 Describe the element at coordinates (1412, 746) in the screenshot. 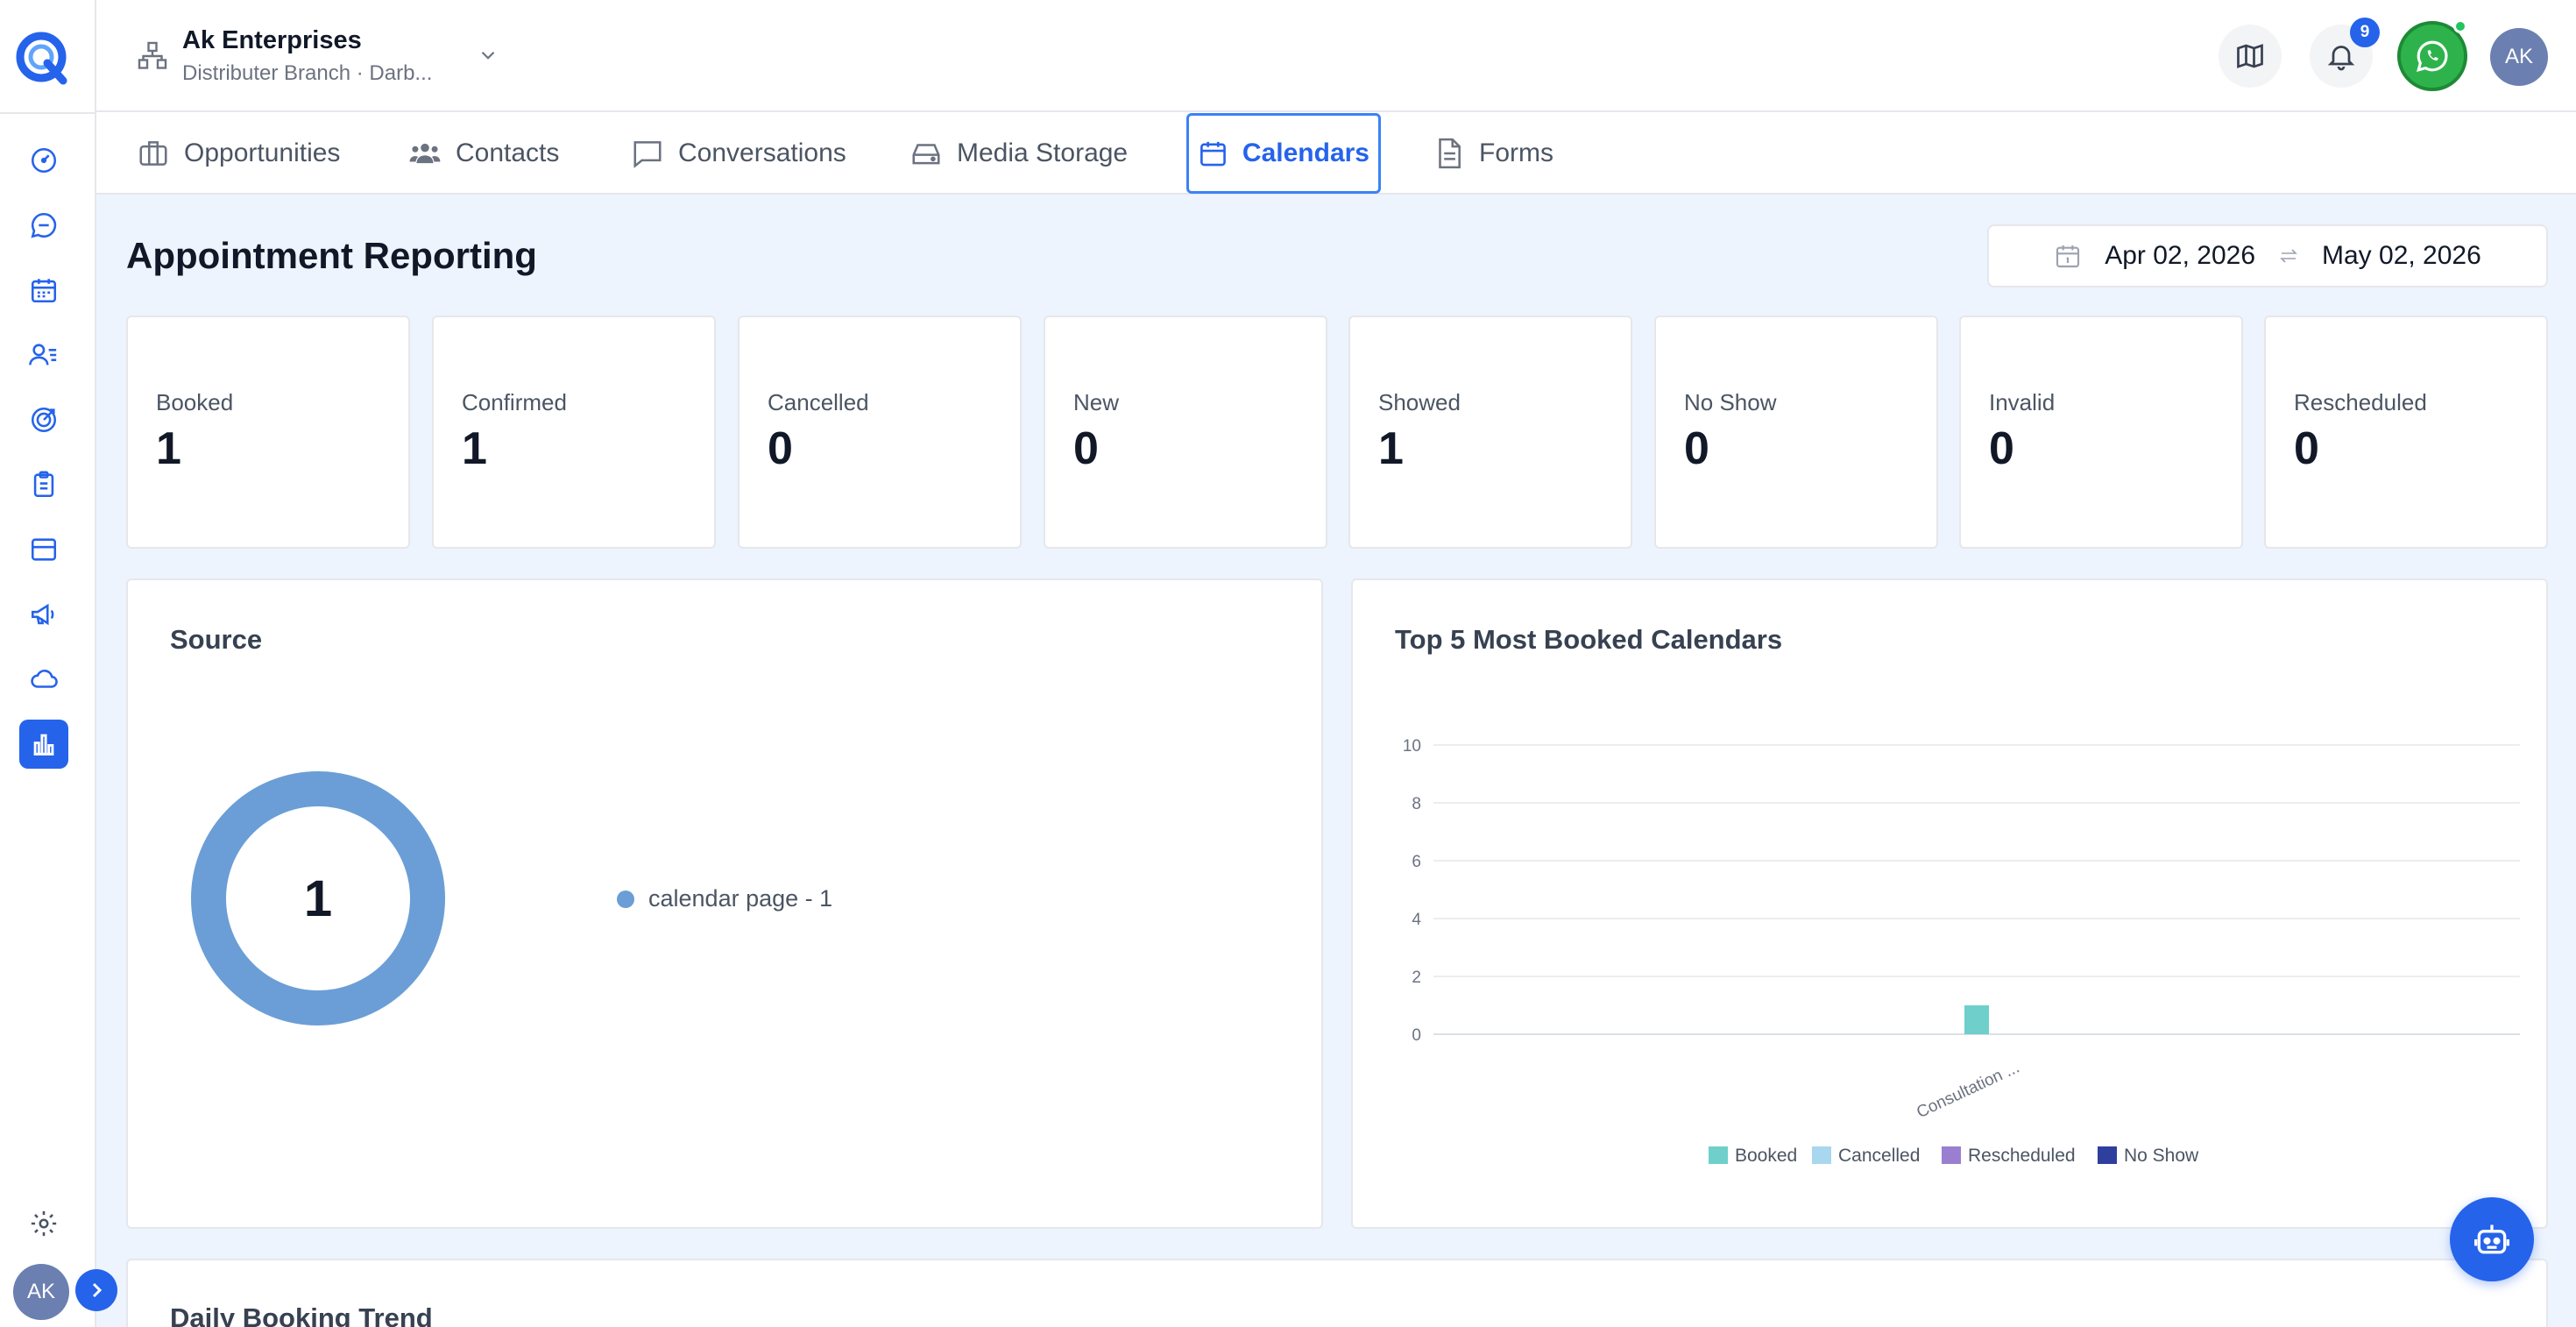

I see `y-tick-label: 10` at that location.